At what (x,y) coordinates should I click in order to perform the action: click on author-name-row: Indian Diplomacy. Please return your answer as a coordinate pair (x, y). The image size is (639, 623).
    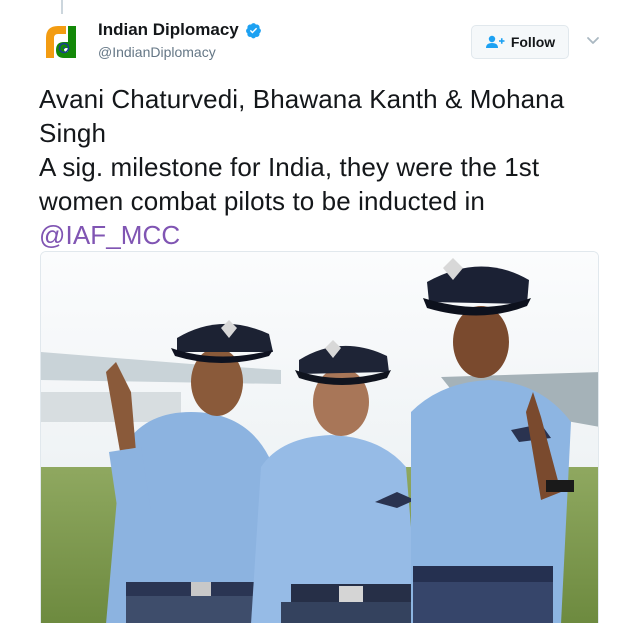
    Looking at the image, I should click on (180, 30).